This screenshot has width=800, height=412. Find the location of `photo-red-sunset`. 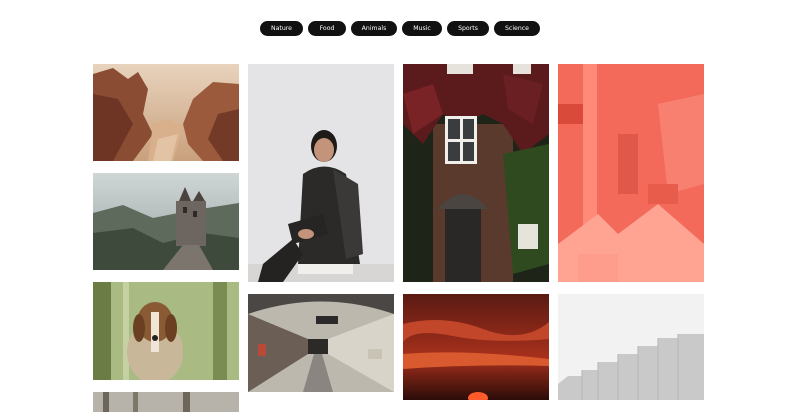

photo-red-sunset is located at coordinates (476, 347).